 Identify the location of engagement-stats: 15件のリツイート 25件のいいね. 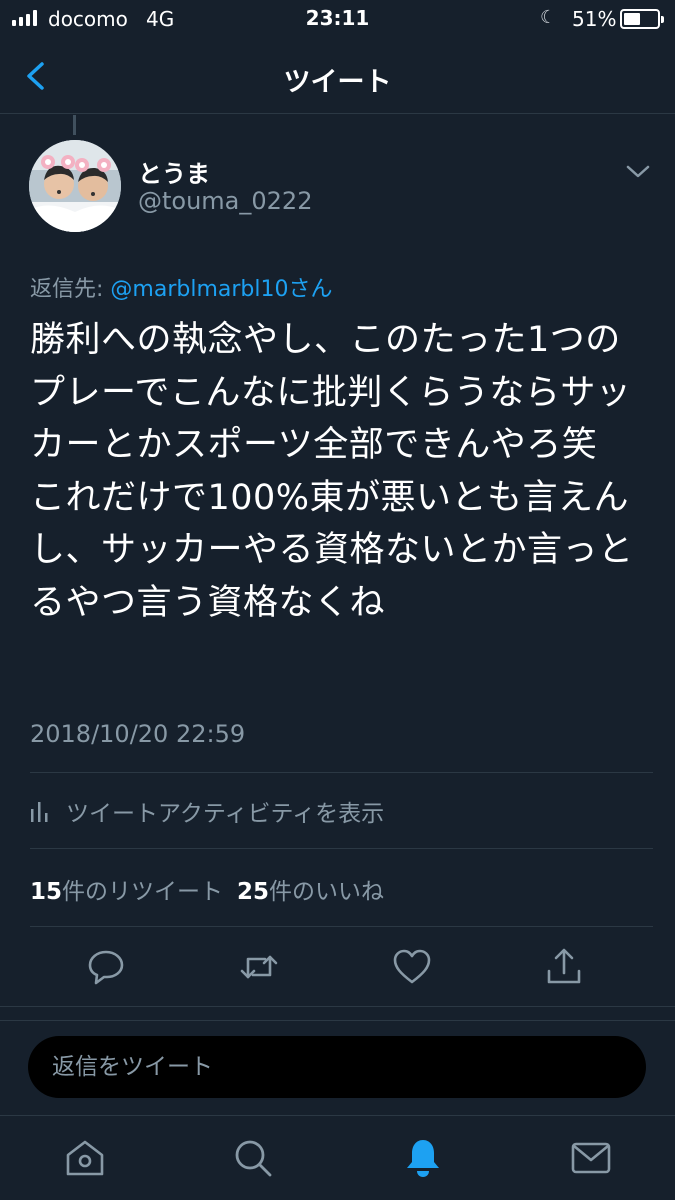
(207, 889).